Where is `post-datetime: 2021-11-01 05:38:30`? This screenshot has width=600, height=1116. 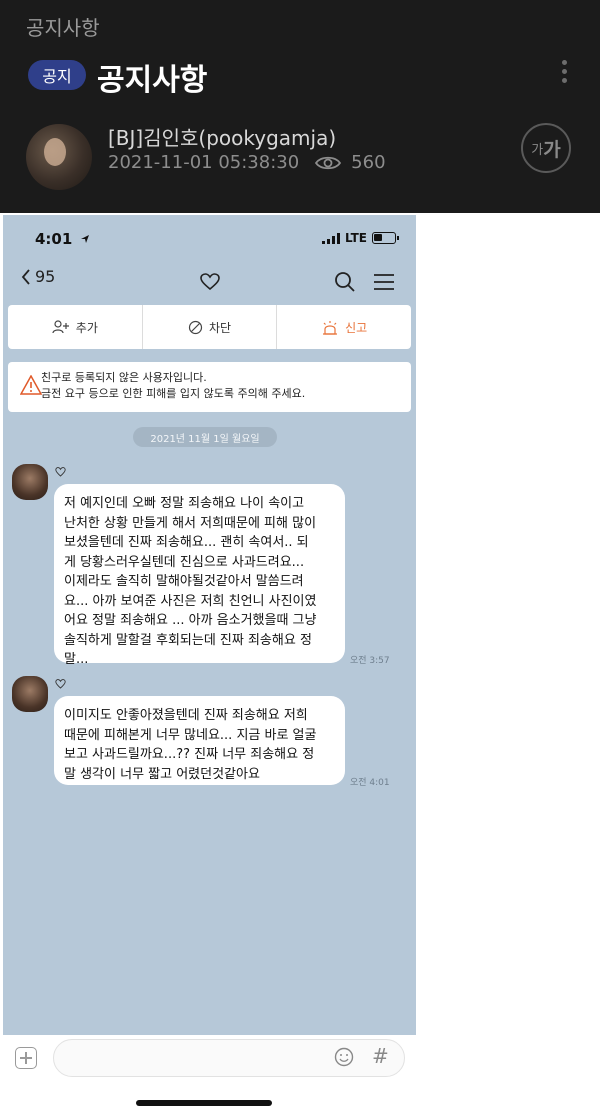 post-datetime: 2021-11-01 05:38:30 is located at coordinates (204, 162).